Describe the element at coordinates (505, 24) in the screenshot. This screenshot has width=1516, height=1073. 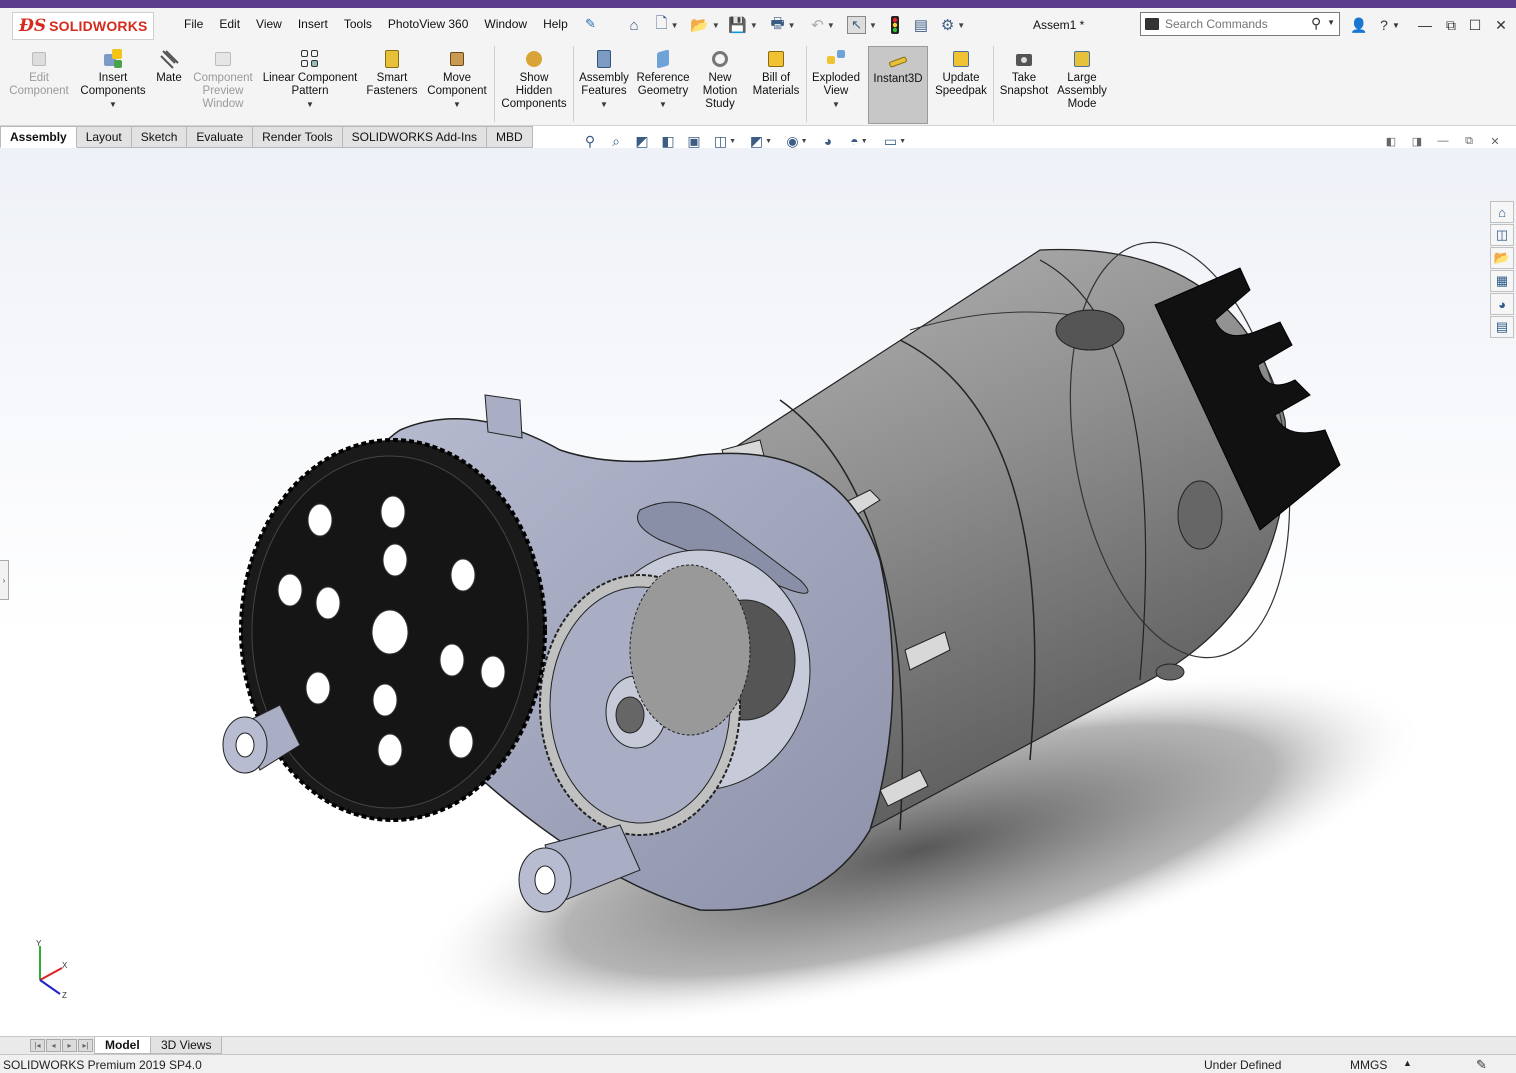
I see `menu-window: Window` at that location.